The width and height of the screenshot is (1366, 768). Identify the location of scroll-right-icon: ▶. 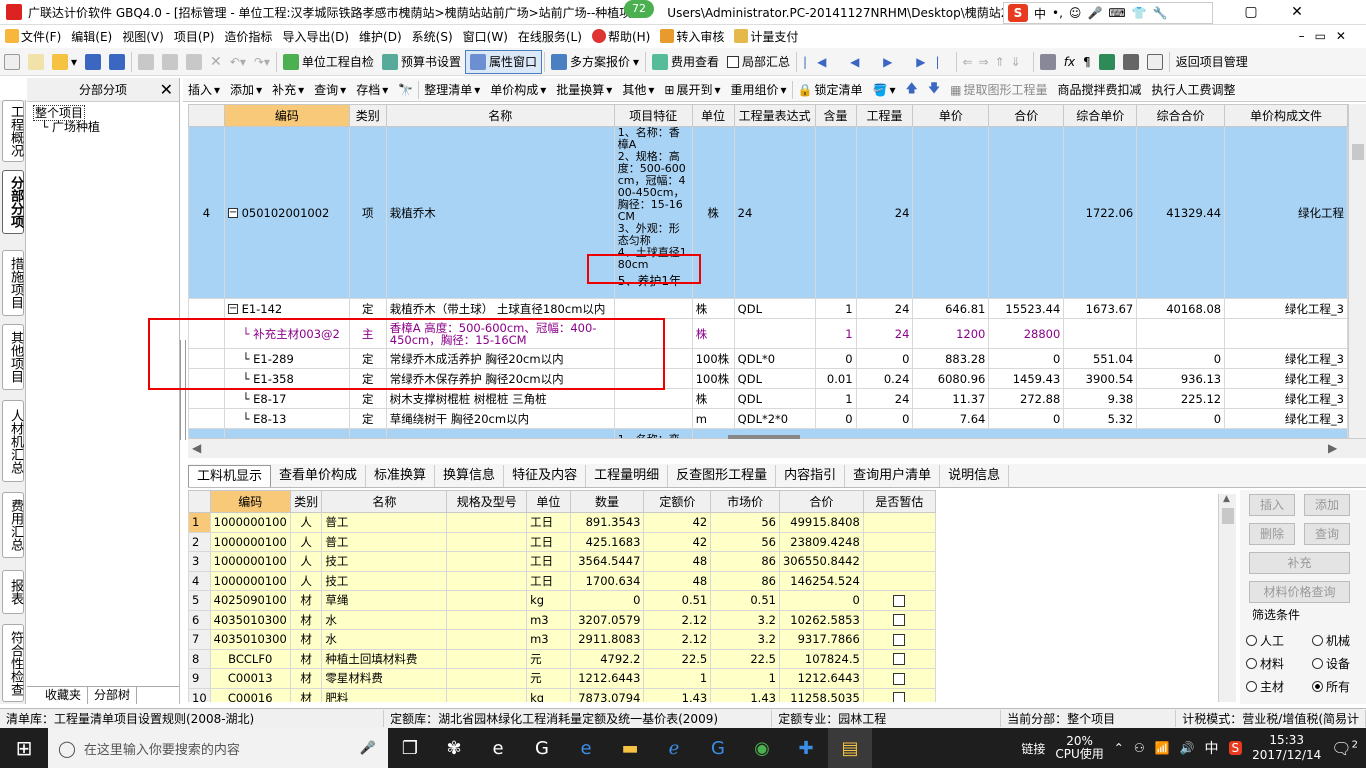
(1332, 448).